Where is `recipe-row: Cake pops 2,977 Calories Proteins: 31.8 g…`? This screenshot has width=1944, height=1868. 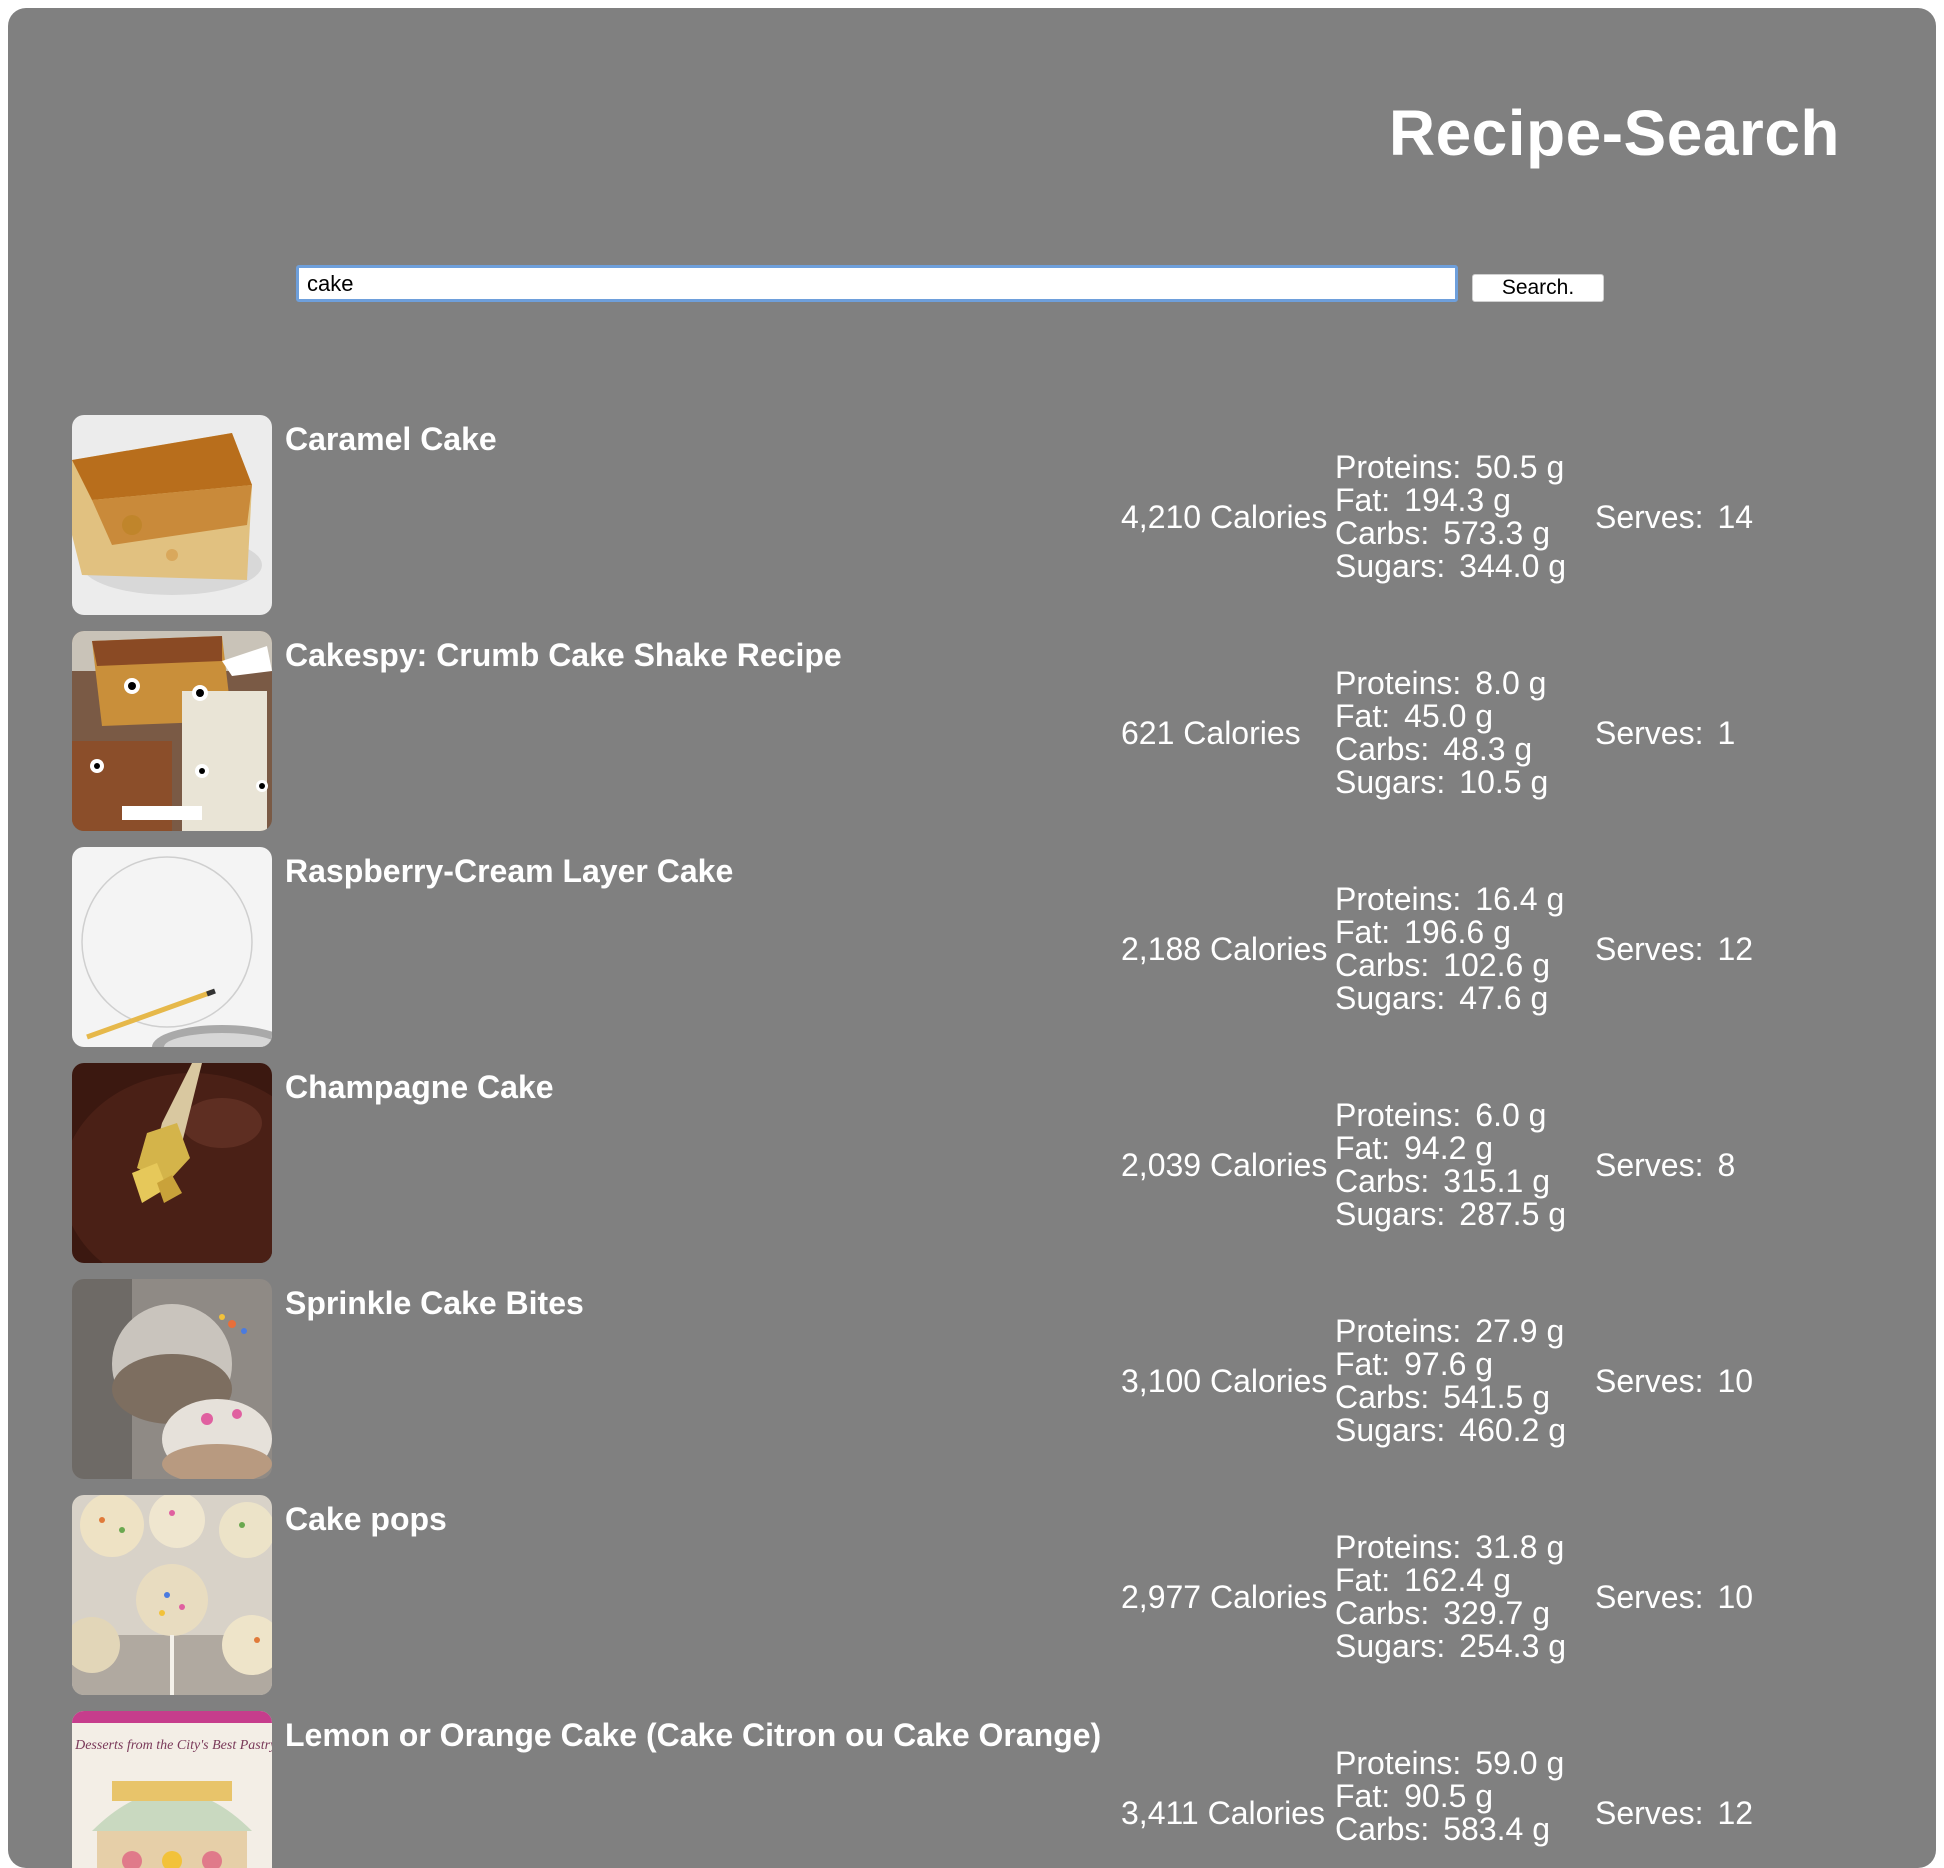
recipe-row: Cake pops 2,977 Calories Proteins: 31.8 g… is located at coordinates (972, 1603).